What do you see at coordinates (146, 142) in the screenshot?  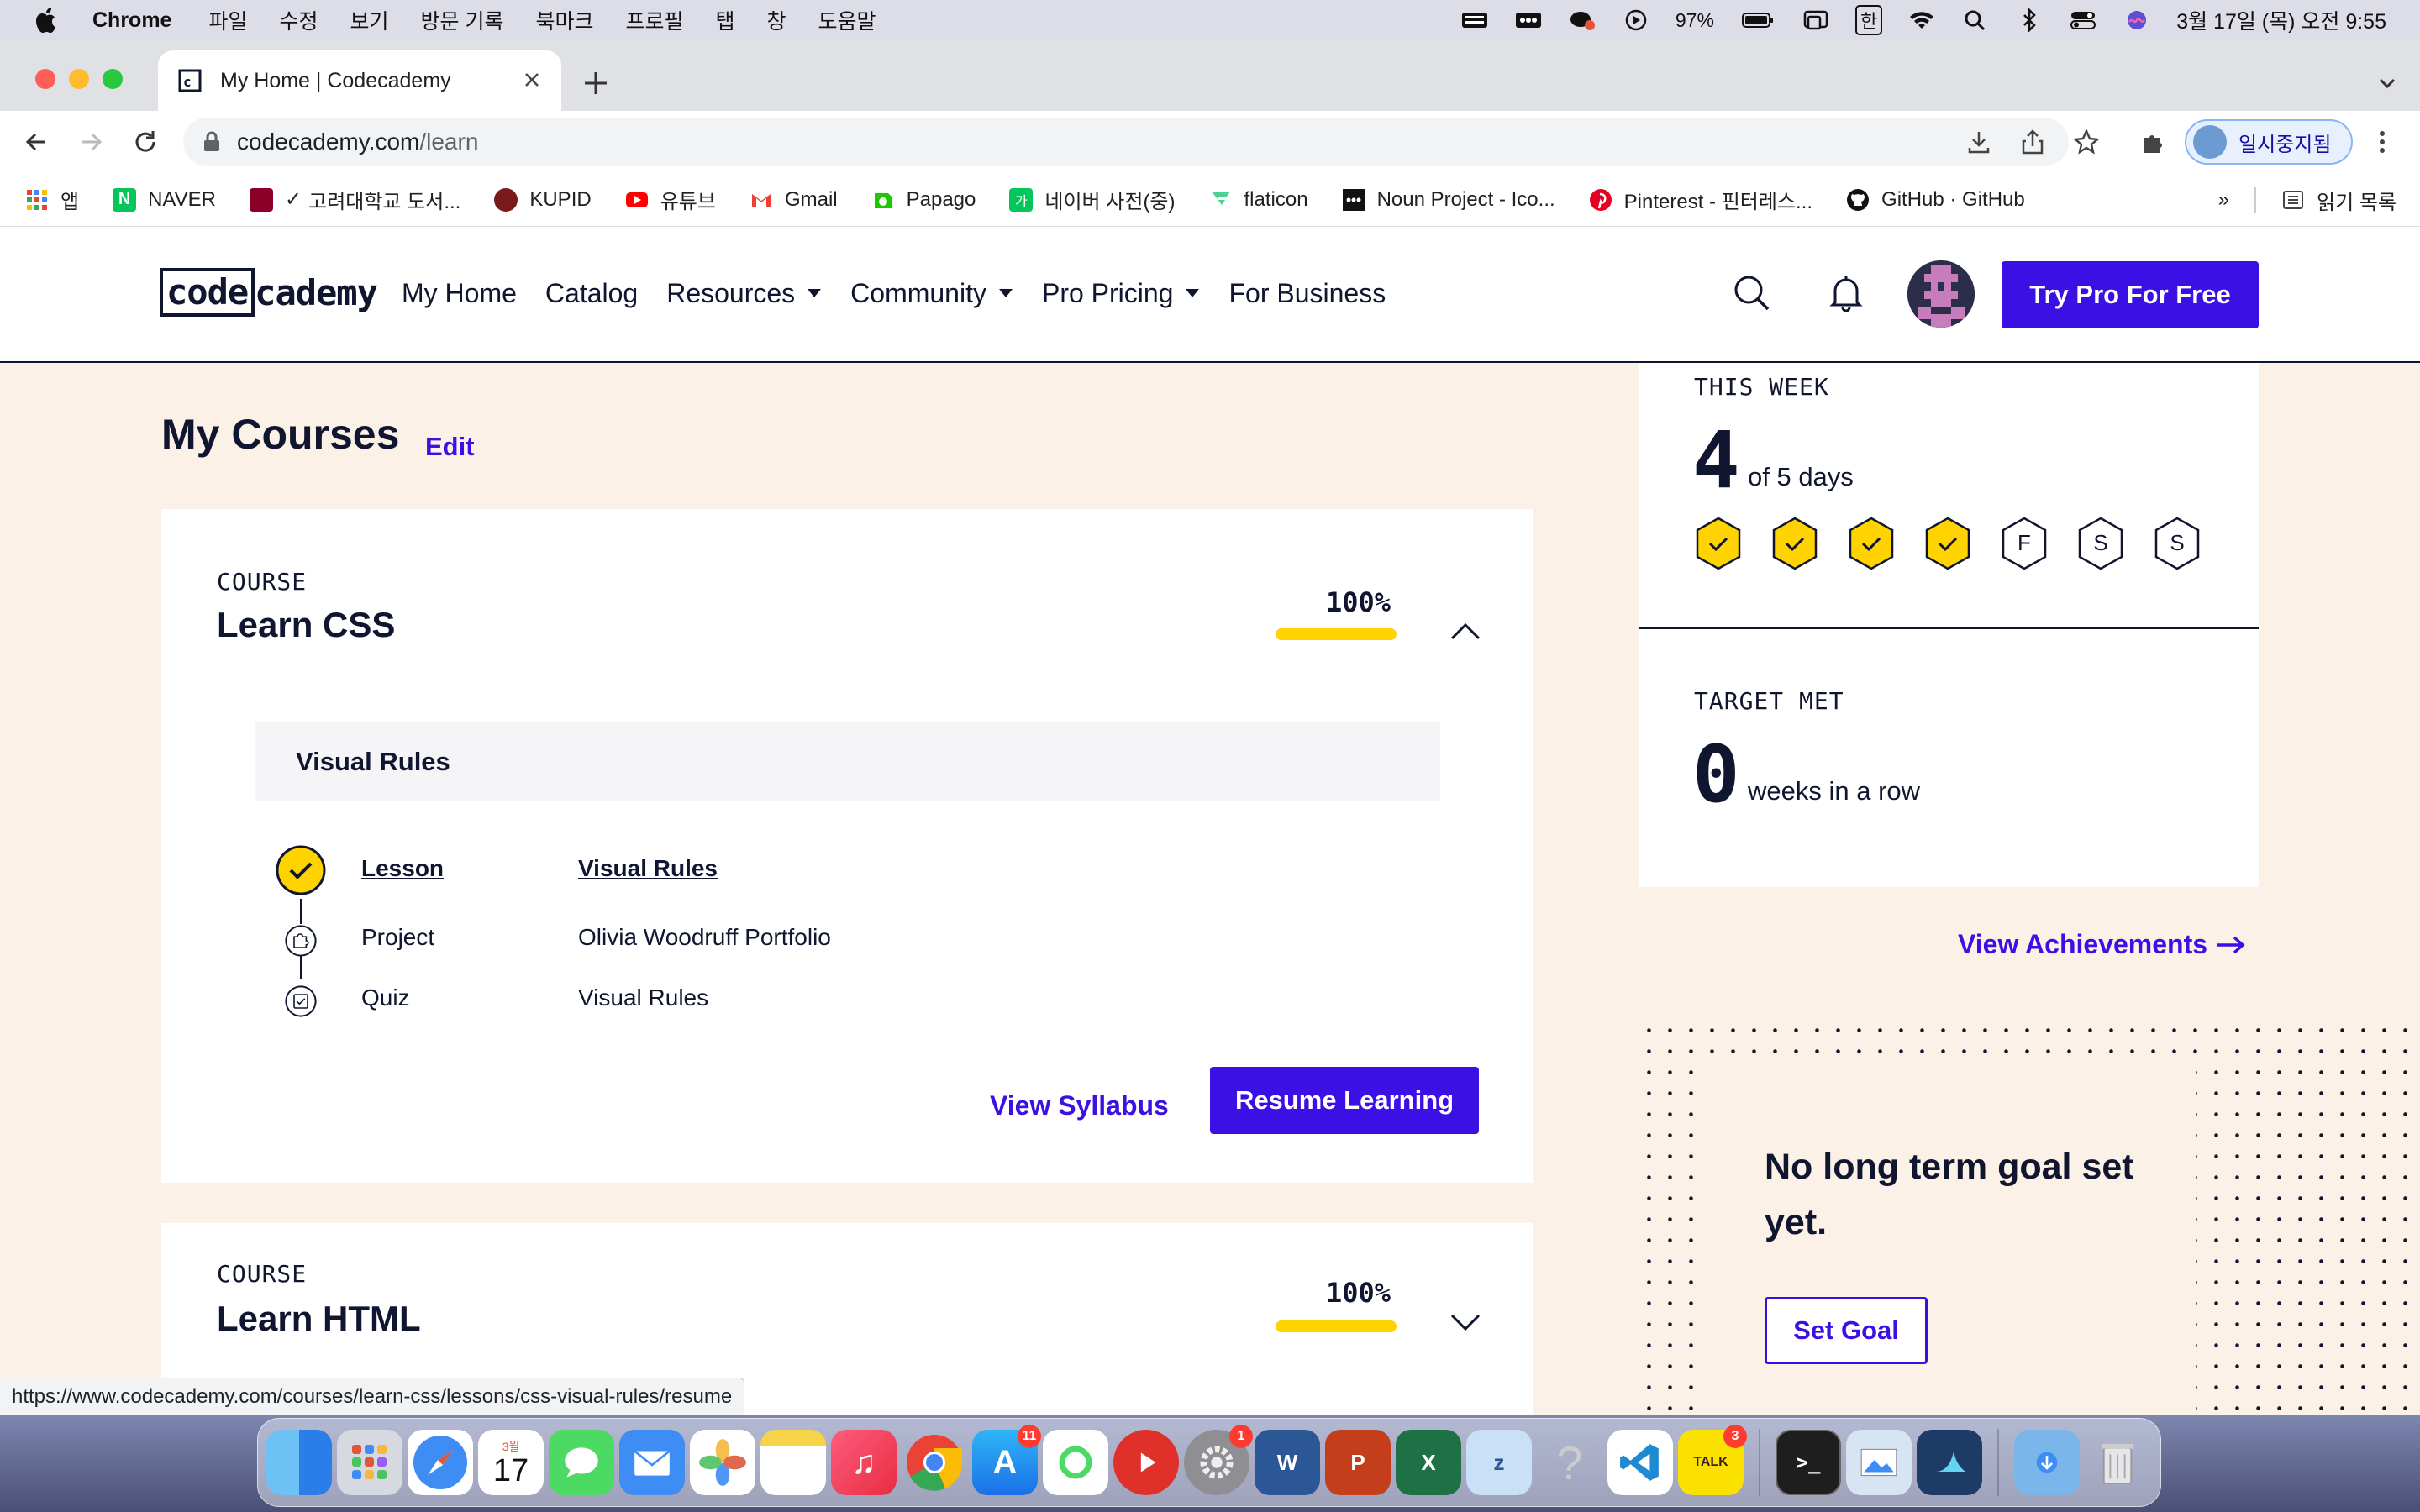 I see `reload-icon` at bounding box center [146, 142].